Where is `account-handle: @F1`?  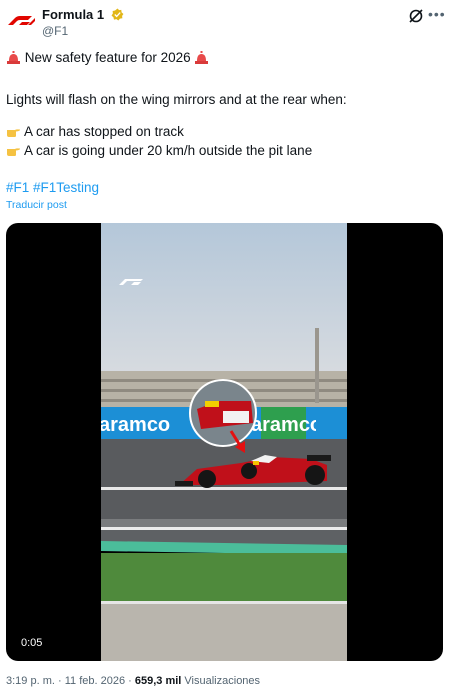 account-handle: @F1 is located at coordinates (55, 31).